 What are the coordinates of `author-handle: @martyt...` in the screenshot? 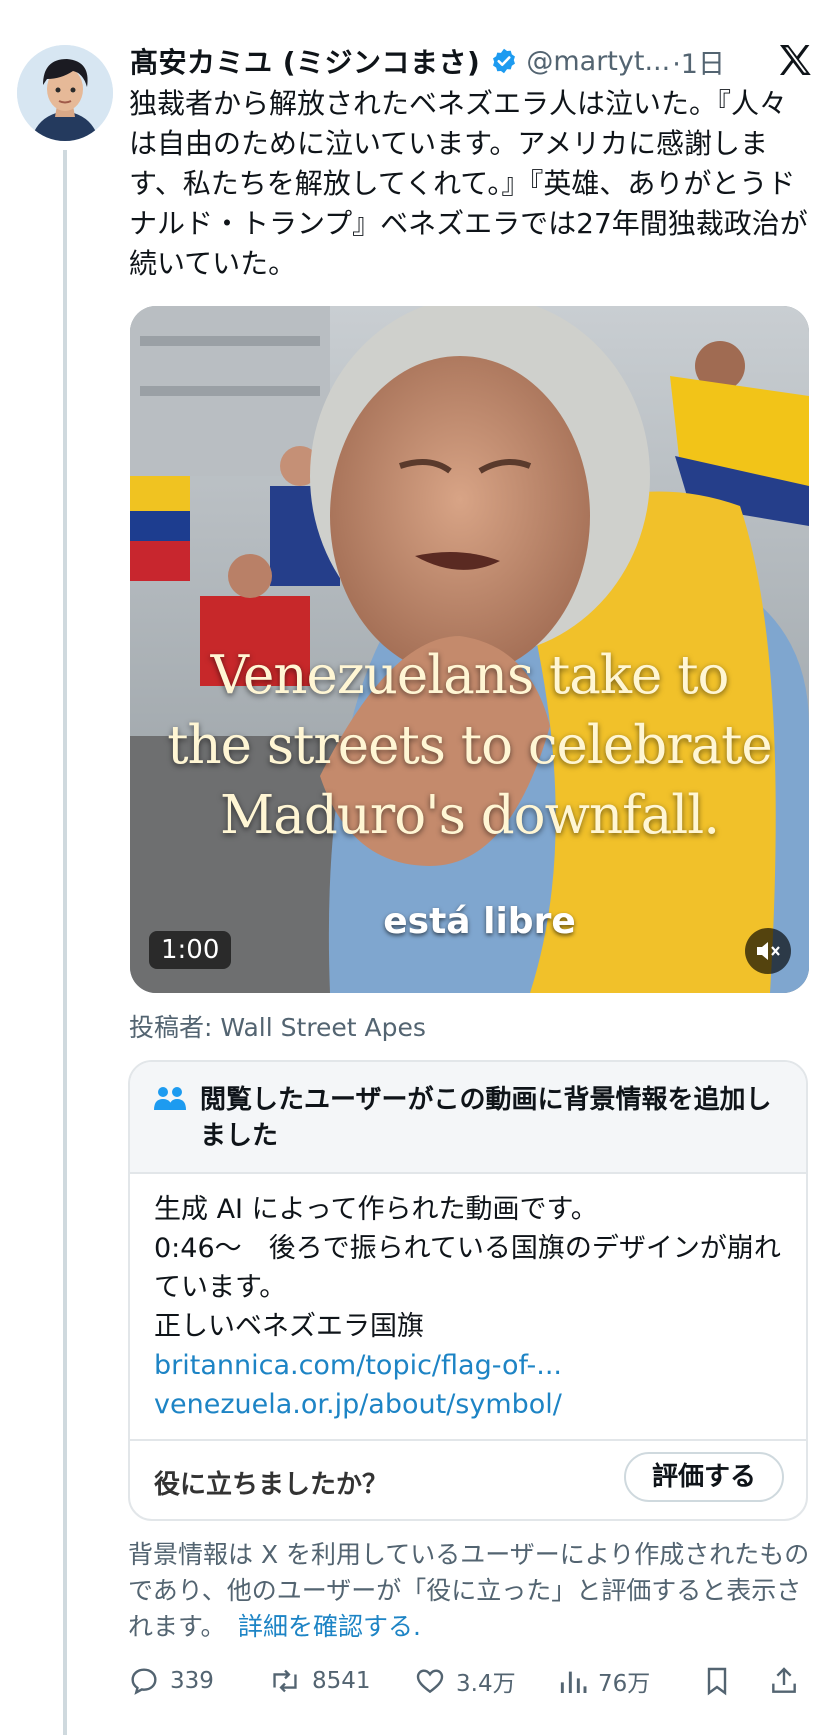 It's located at (598, 61).